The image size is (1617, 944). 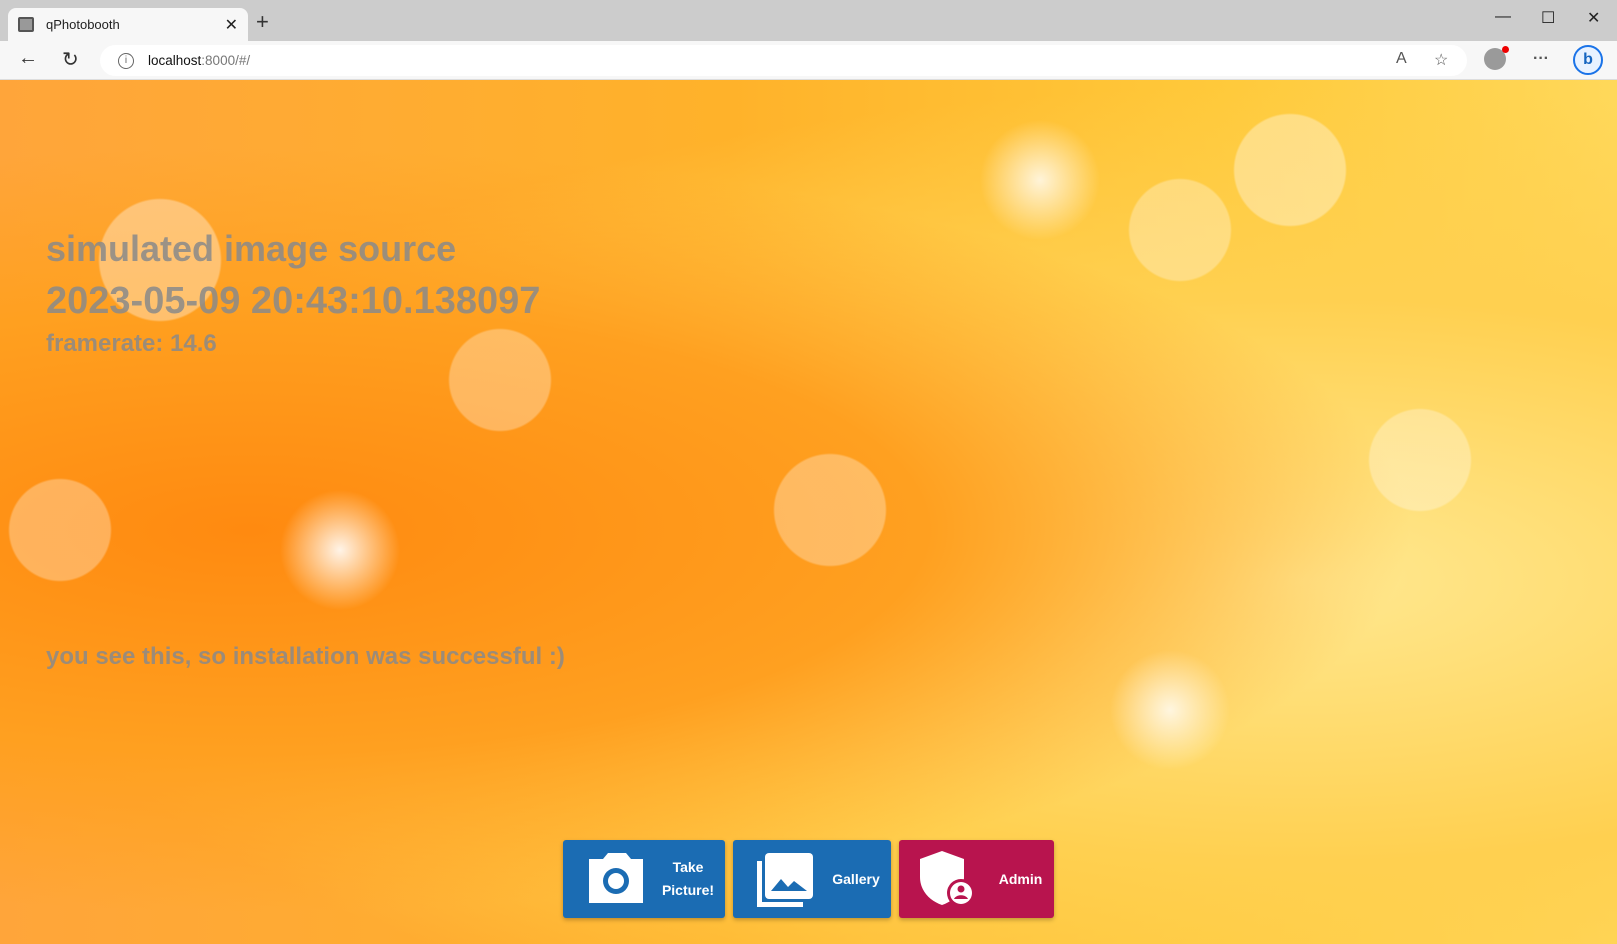 What do you see at coordinates (644, 879) in the screenshot?
I see `take-picture-button: Take Picture!` at bounding box center [644, 879].